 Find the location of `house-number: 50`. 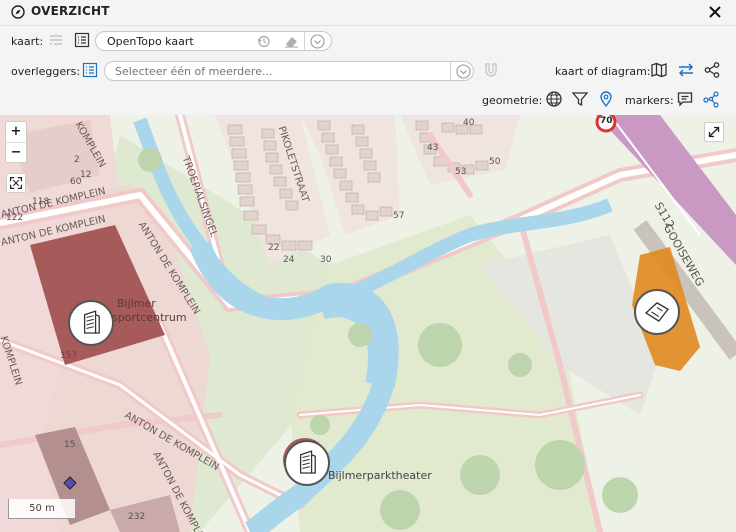

house-number: 50 is located at coordinates (495, 162).